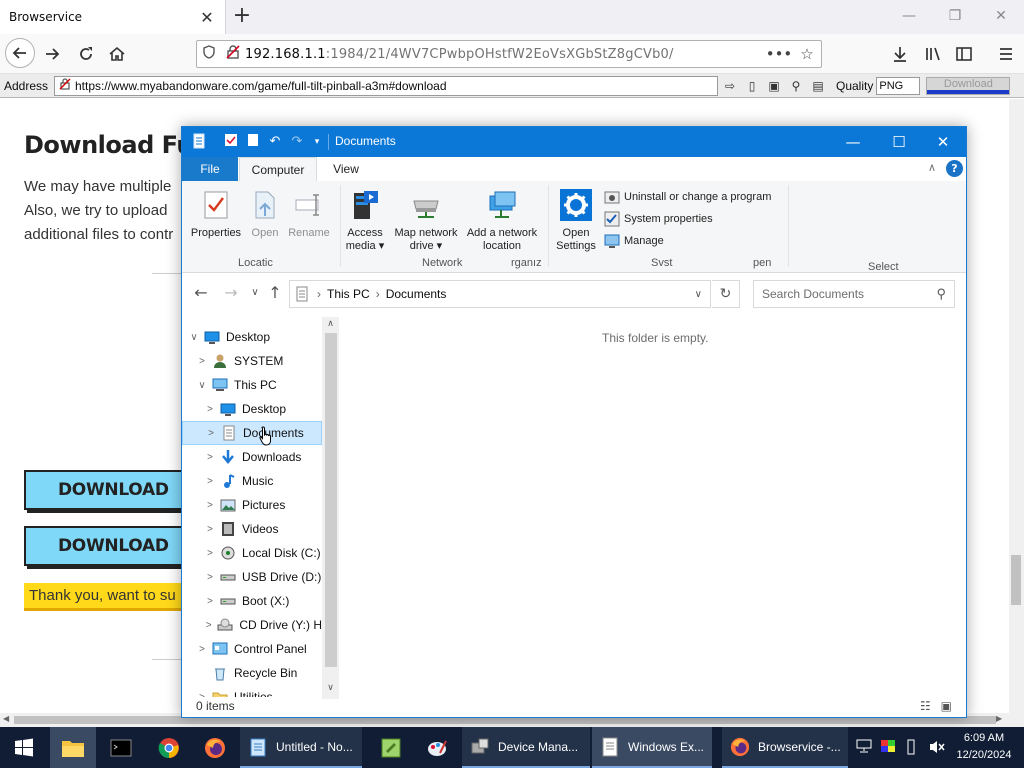 The width and height of the screenshot is (1024, 768). Describe the element at coordinates (252, 601) in the screenshot. I see `nav-tree-item: > Boot (X:)` at that location.